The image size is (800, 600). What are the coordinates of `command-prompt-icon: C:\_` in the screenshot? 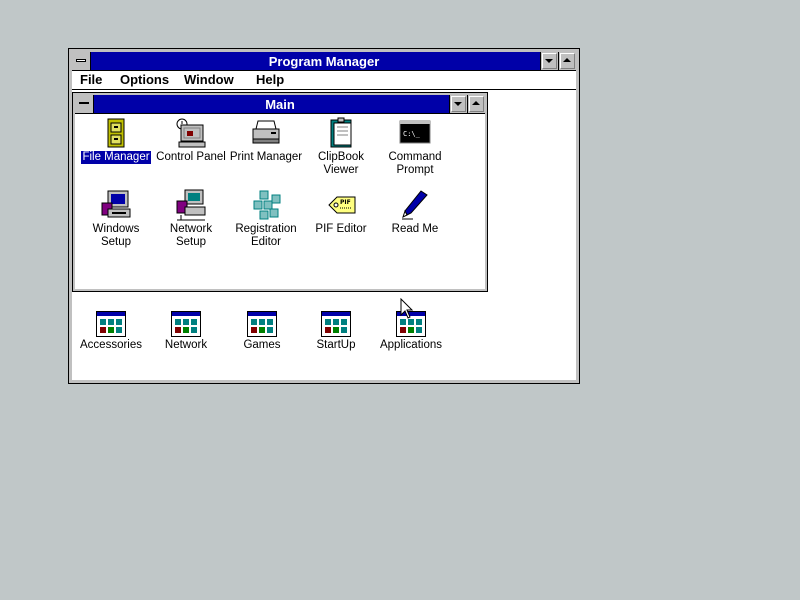 It's located at (415, 133).